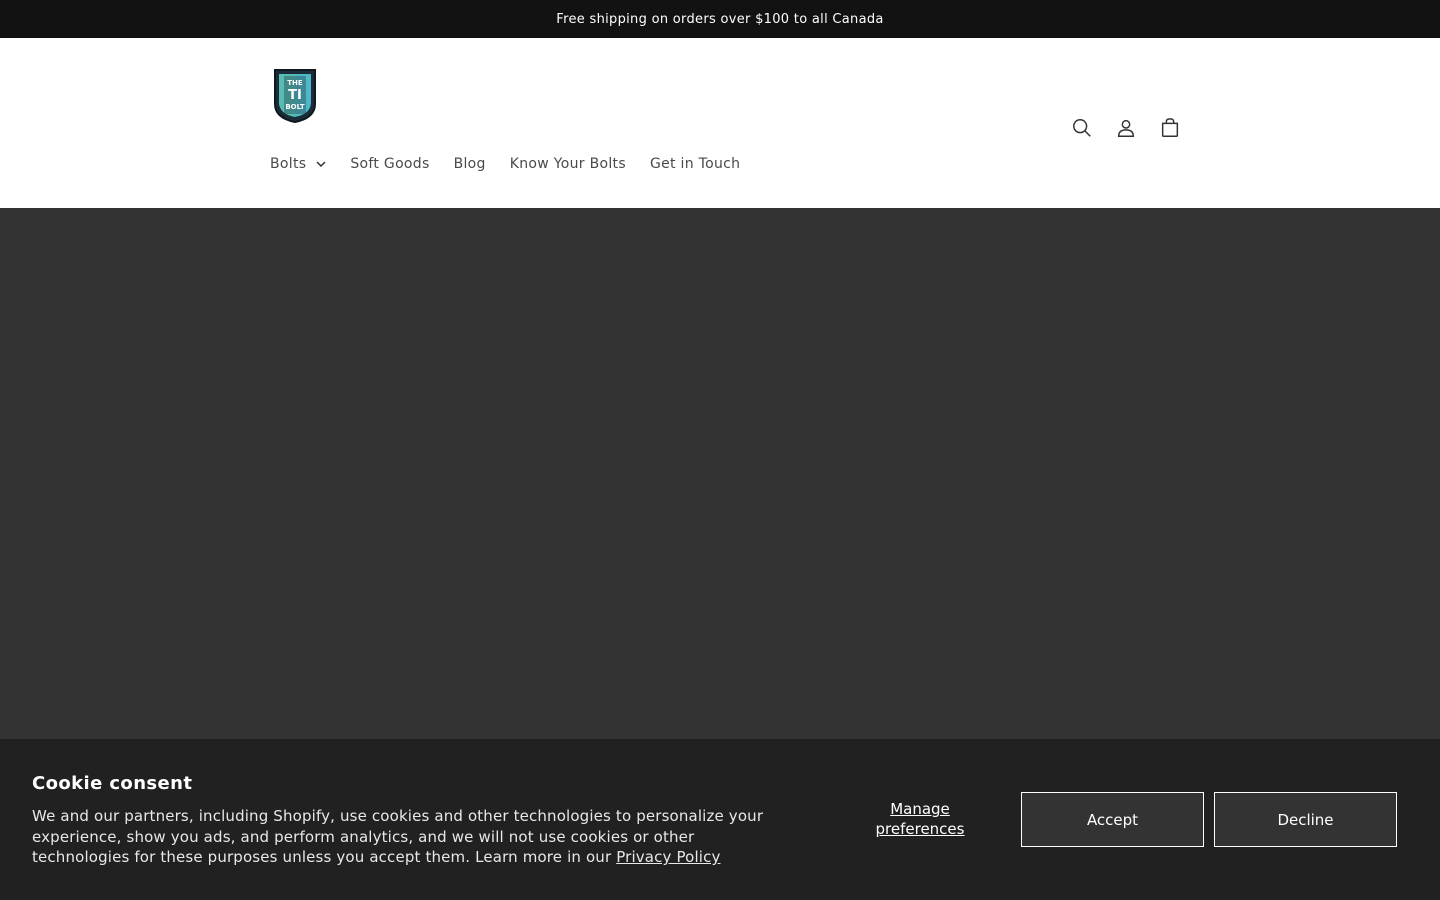 This screenshot has height=900, width=1440. I want to click on nav-item-bolts: Bolts, so click(298, 164).